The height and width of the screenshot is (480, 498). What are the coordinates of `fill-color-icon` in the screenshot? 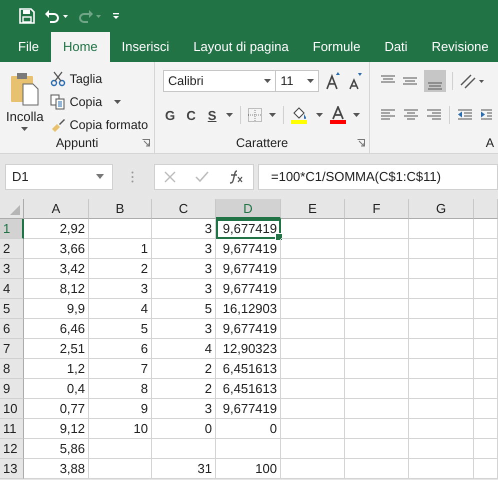 It's located at (300, 115).